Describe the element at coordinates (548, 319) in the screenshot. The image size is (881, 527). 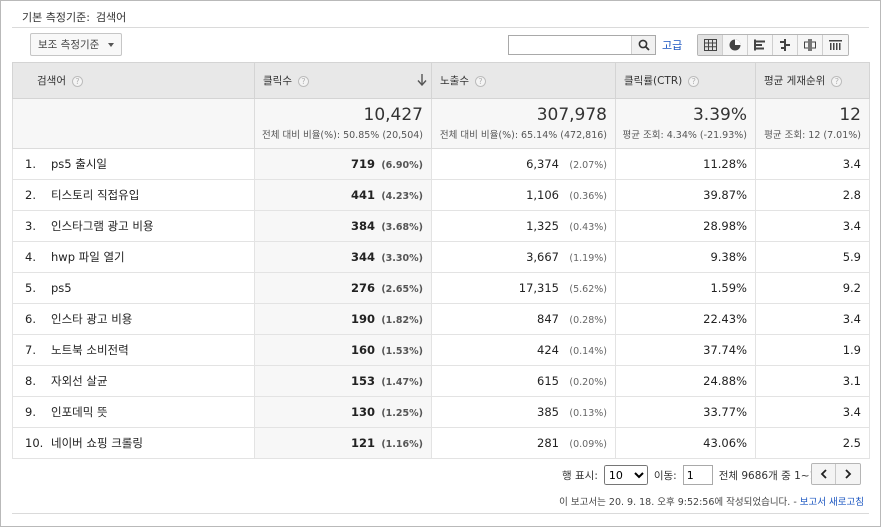
I see `impressions-value: 847` at that location.